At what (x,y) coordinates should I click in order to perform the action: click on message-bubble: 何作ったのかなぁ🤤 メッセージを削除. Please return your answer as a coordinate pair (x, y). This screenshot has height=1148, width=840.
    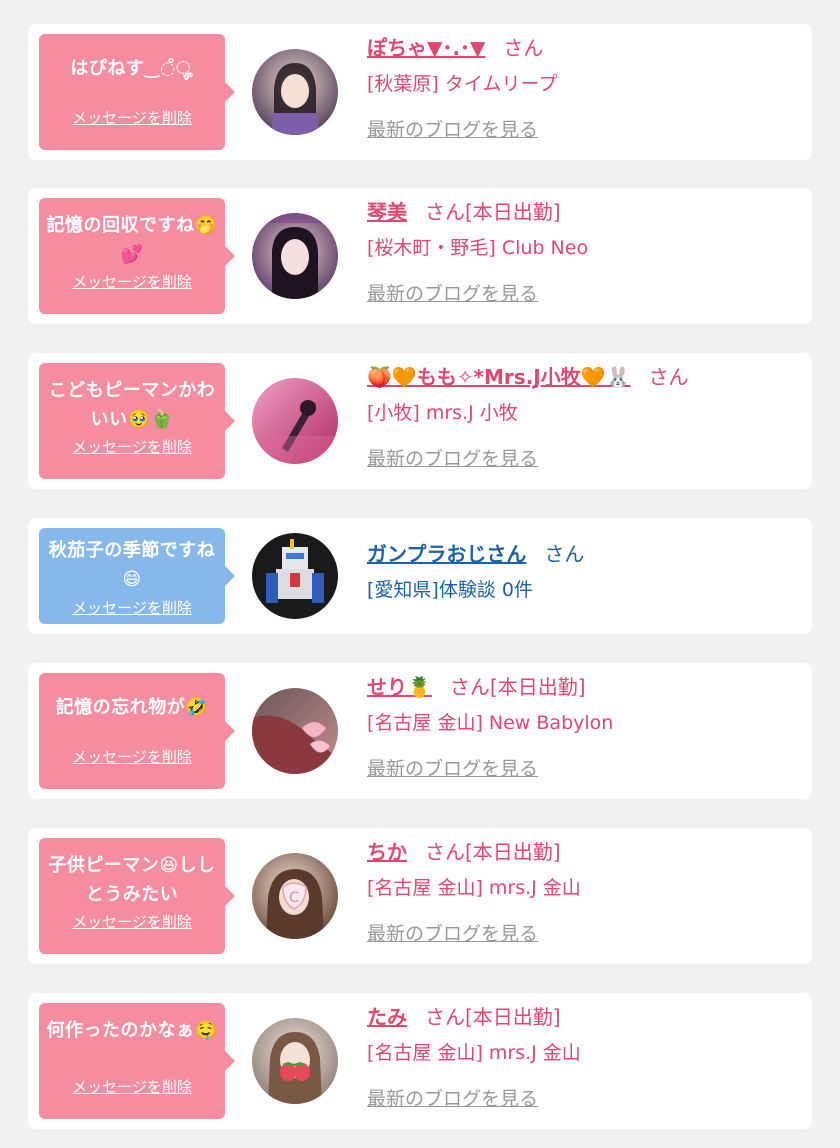
    Looking at the image, I should click on (137, 1061).